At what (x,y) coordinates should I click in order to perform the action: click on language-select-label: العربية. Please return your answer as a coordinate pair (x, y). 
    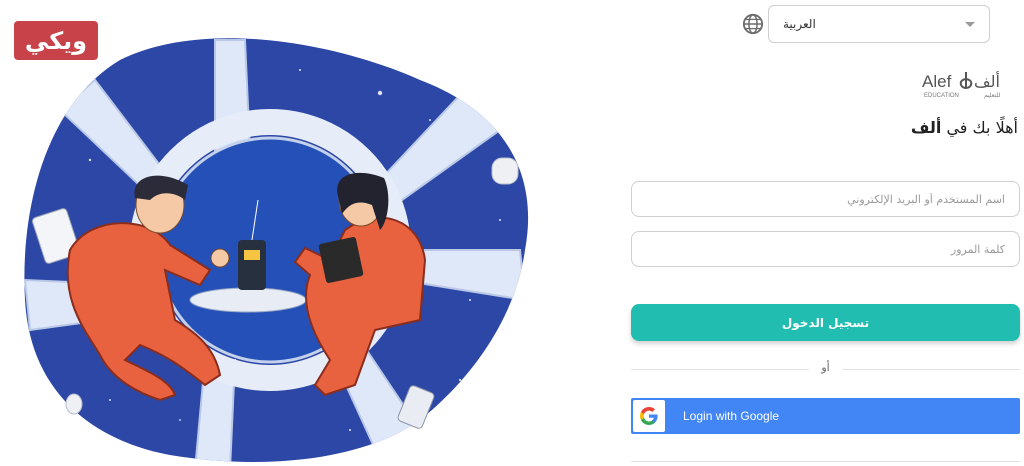
    Looking at the image, I should click on (799, 24).